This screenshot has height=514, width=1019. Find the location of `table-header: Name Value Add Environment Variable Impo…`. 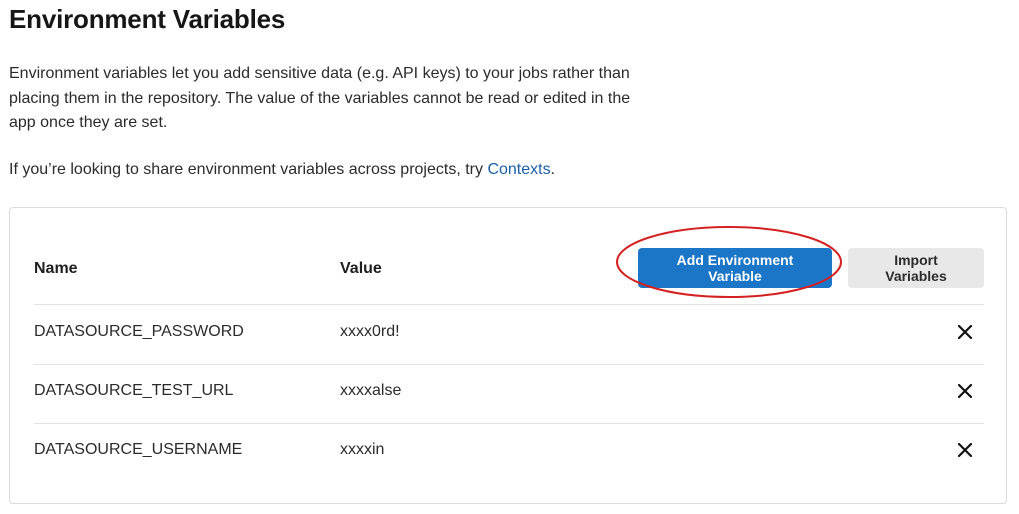

table-header: Name Value Add Environment Variable Impo… is located at coordinates (509, 276).